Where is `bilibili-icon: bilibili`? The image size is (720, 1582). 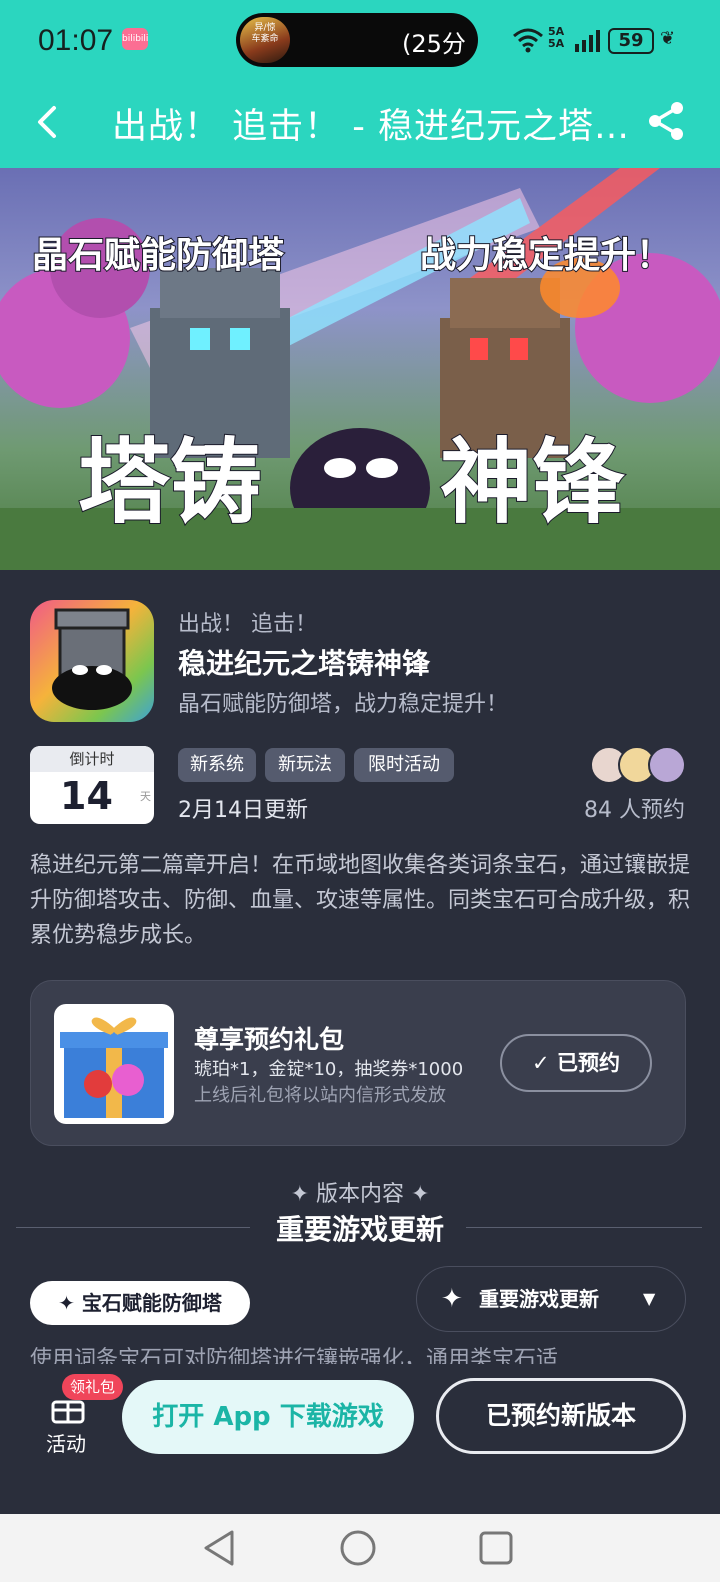 bilibili-icon: bilibili is located at coordinates (135, 39).